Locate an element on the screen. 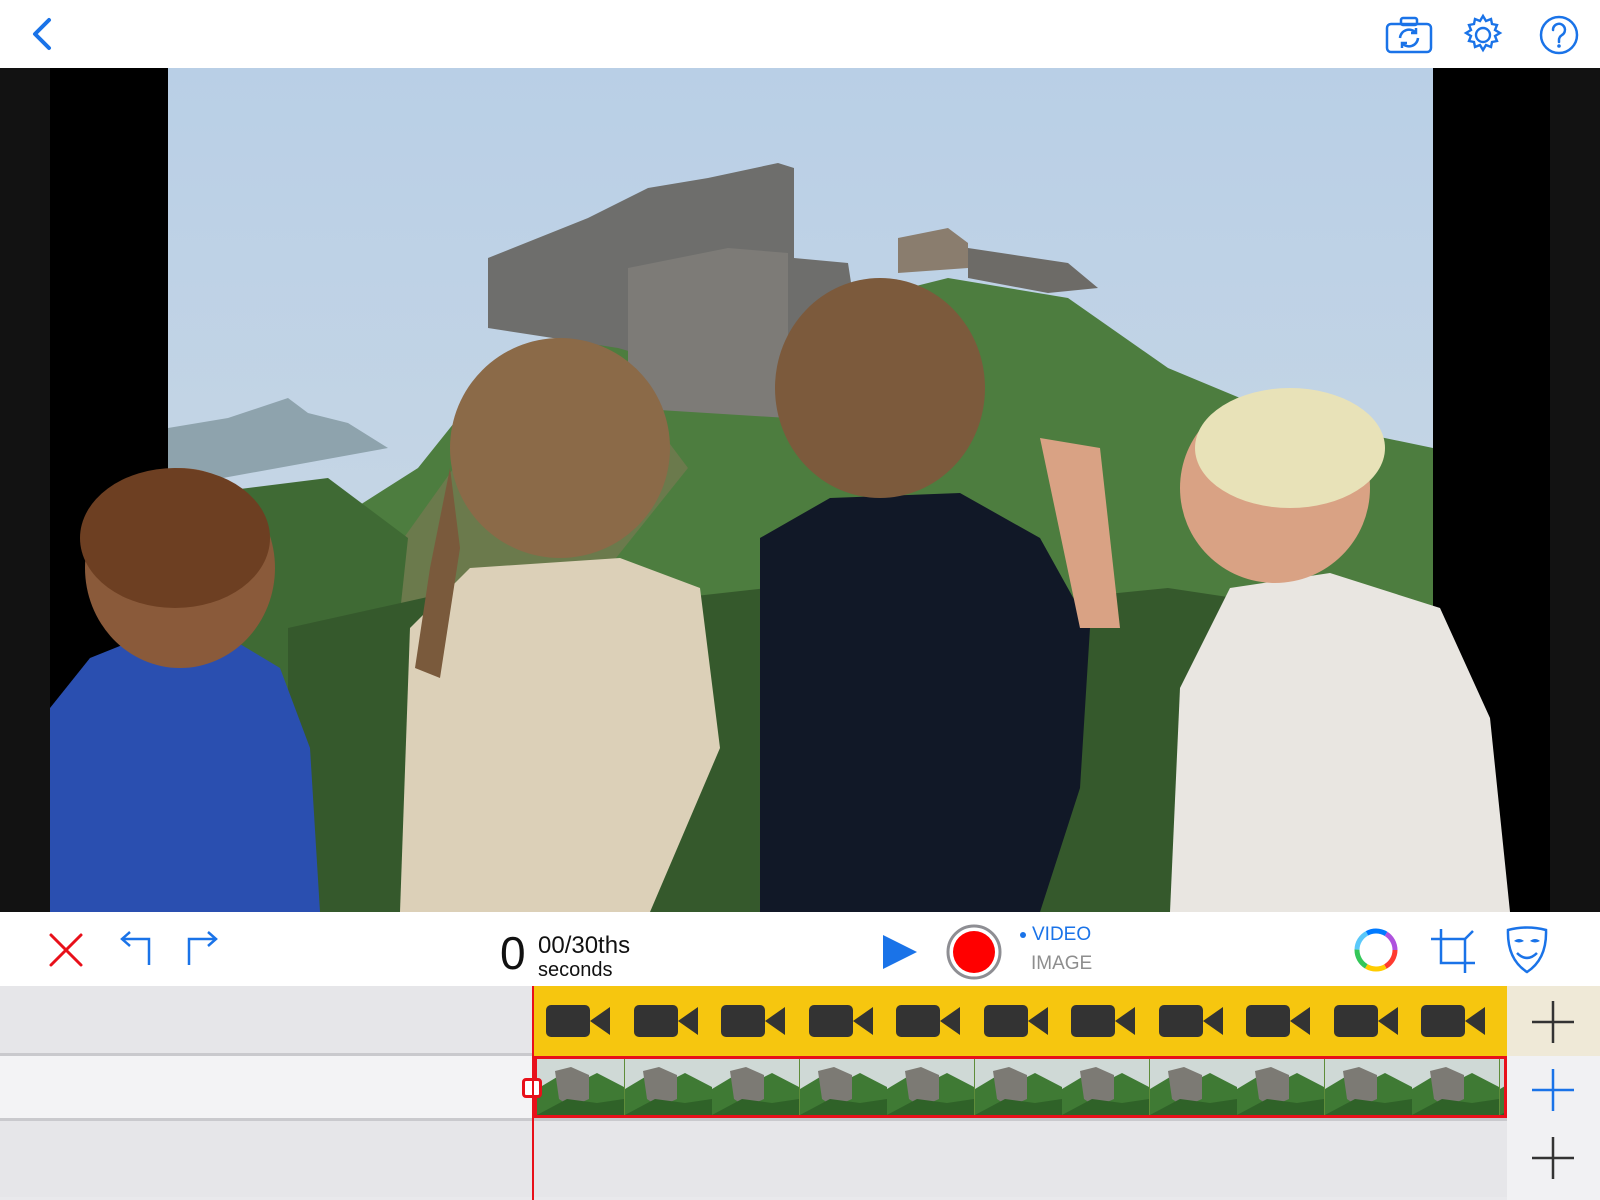 Image resolution: width=1600 pixels, height=1200 pixels. color-wheel-icon is located at coordinates (1376, 950).